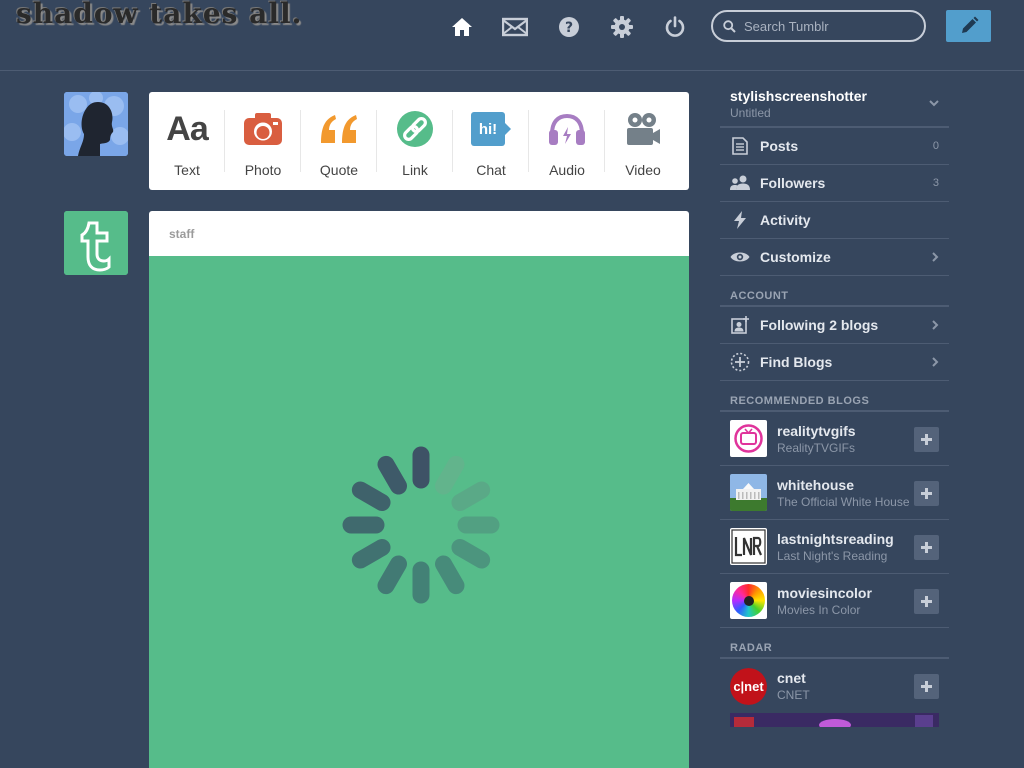 The width and height of the screenshot is (1024, 768). What do you see at coordinates (740, 257) in the screenshot?
I see `eye-icon` at bounding box center [740, 257].